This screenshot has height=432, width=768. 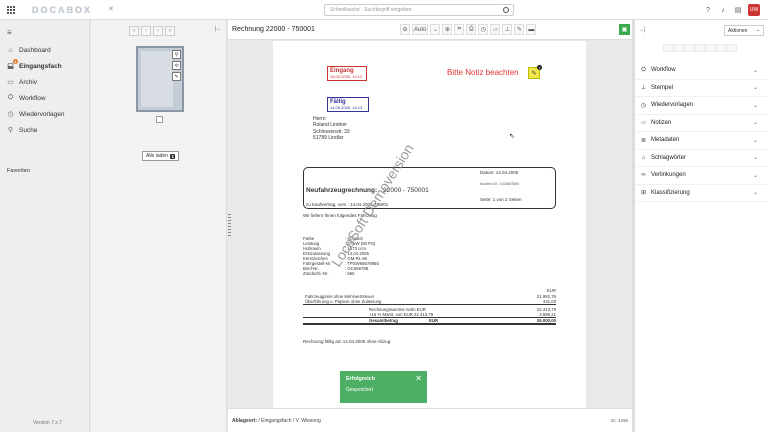 What do you see at coordinates (701, 176) in the screenshot?
I see `section-verlinkungen: ∞ Verlinkungen ⌄` at bounding box center [701, 176].